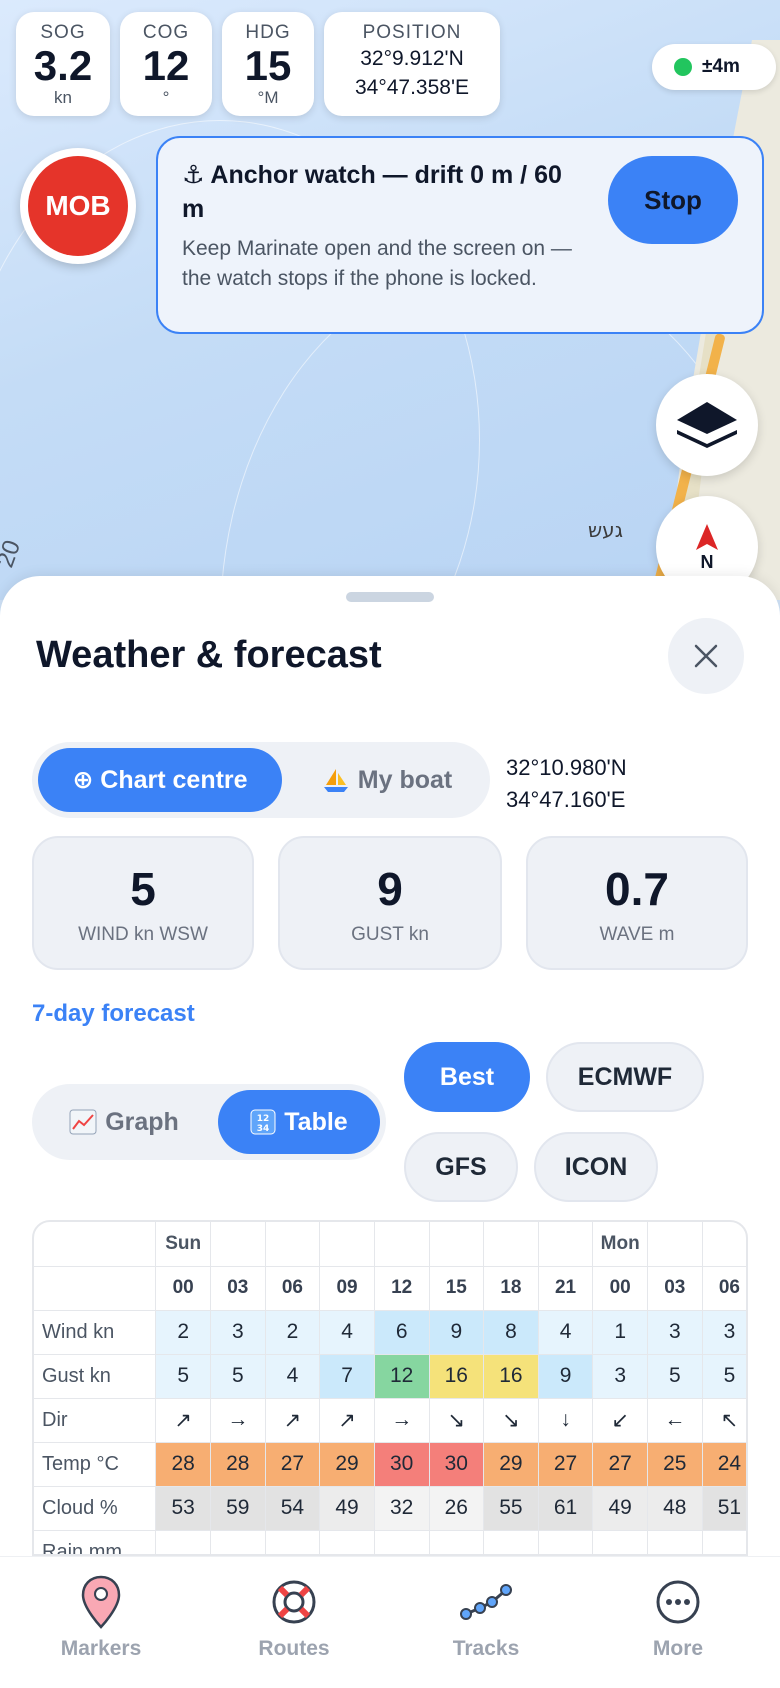  Describe the element at coordinates (707, 536) in the screenshot. I see `north-arrow-icon` at that location.